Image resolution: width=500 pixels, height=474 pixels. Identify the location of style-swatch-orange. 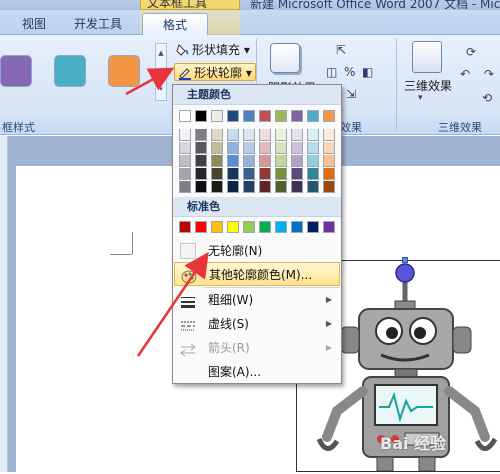
(124, 71).